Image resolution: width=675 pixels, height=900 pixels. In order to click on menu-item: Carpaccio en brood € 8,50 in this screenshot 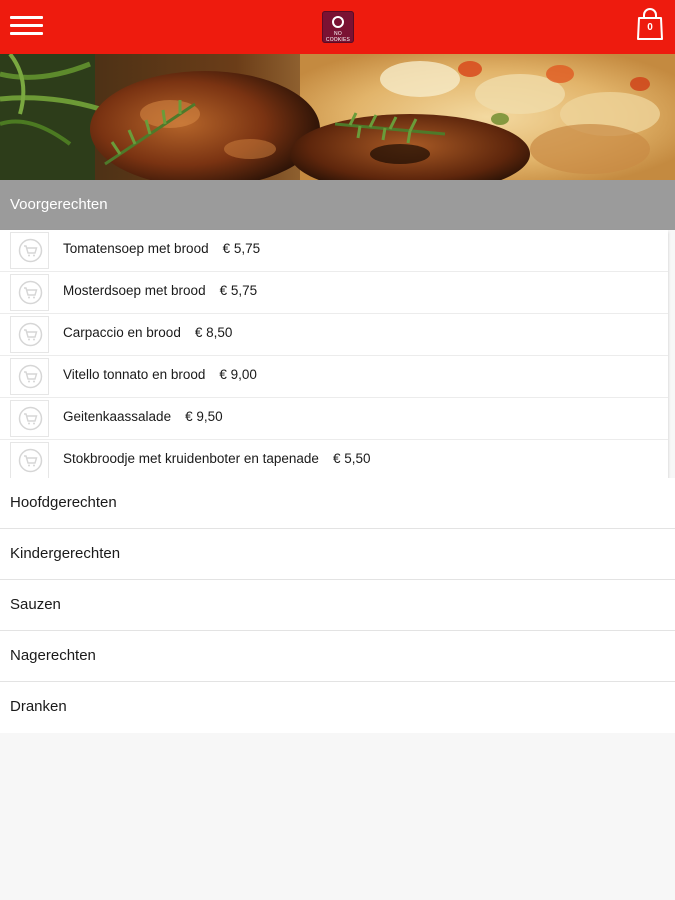, I will do `click(334, 335)`.